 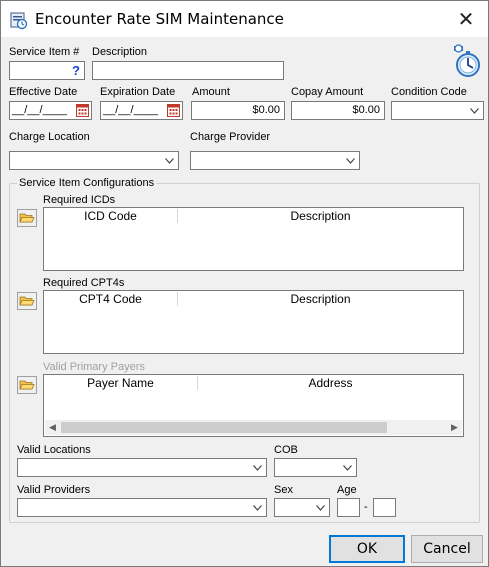 I want to click on effective-date-input: __/__/____, so click(x=50, y=110).